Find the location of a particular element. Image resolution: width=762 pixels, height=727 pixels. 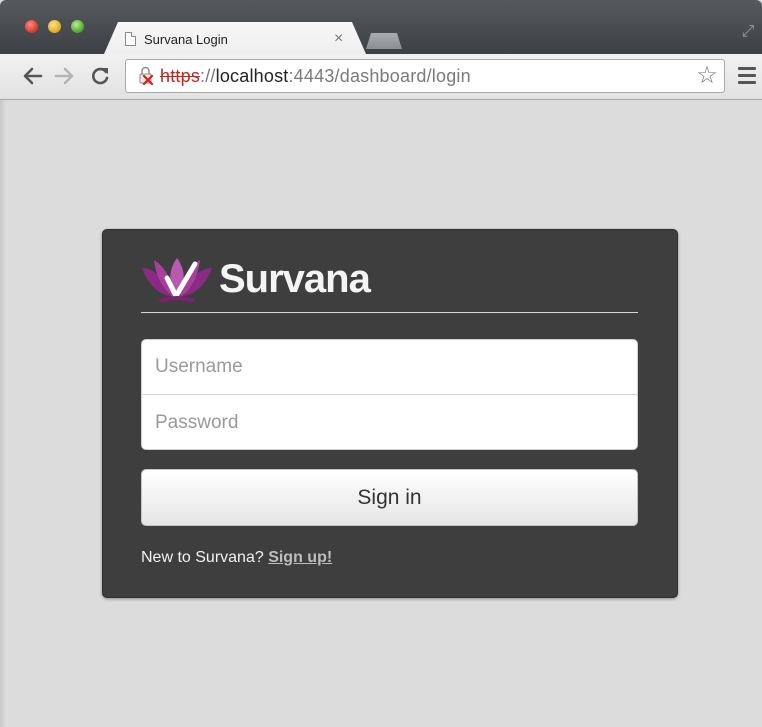

broken-lock-icon is located at coordinates (146, 76).